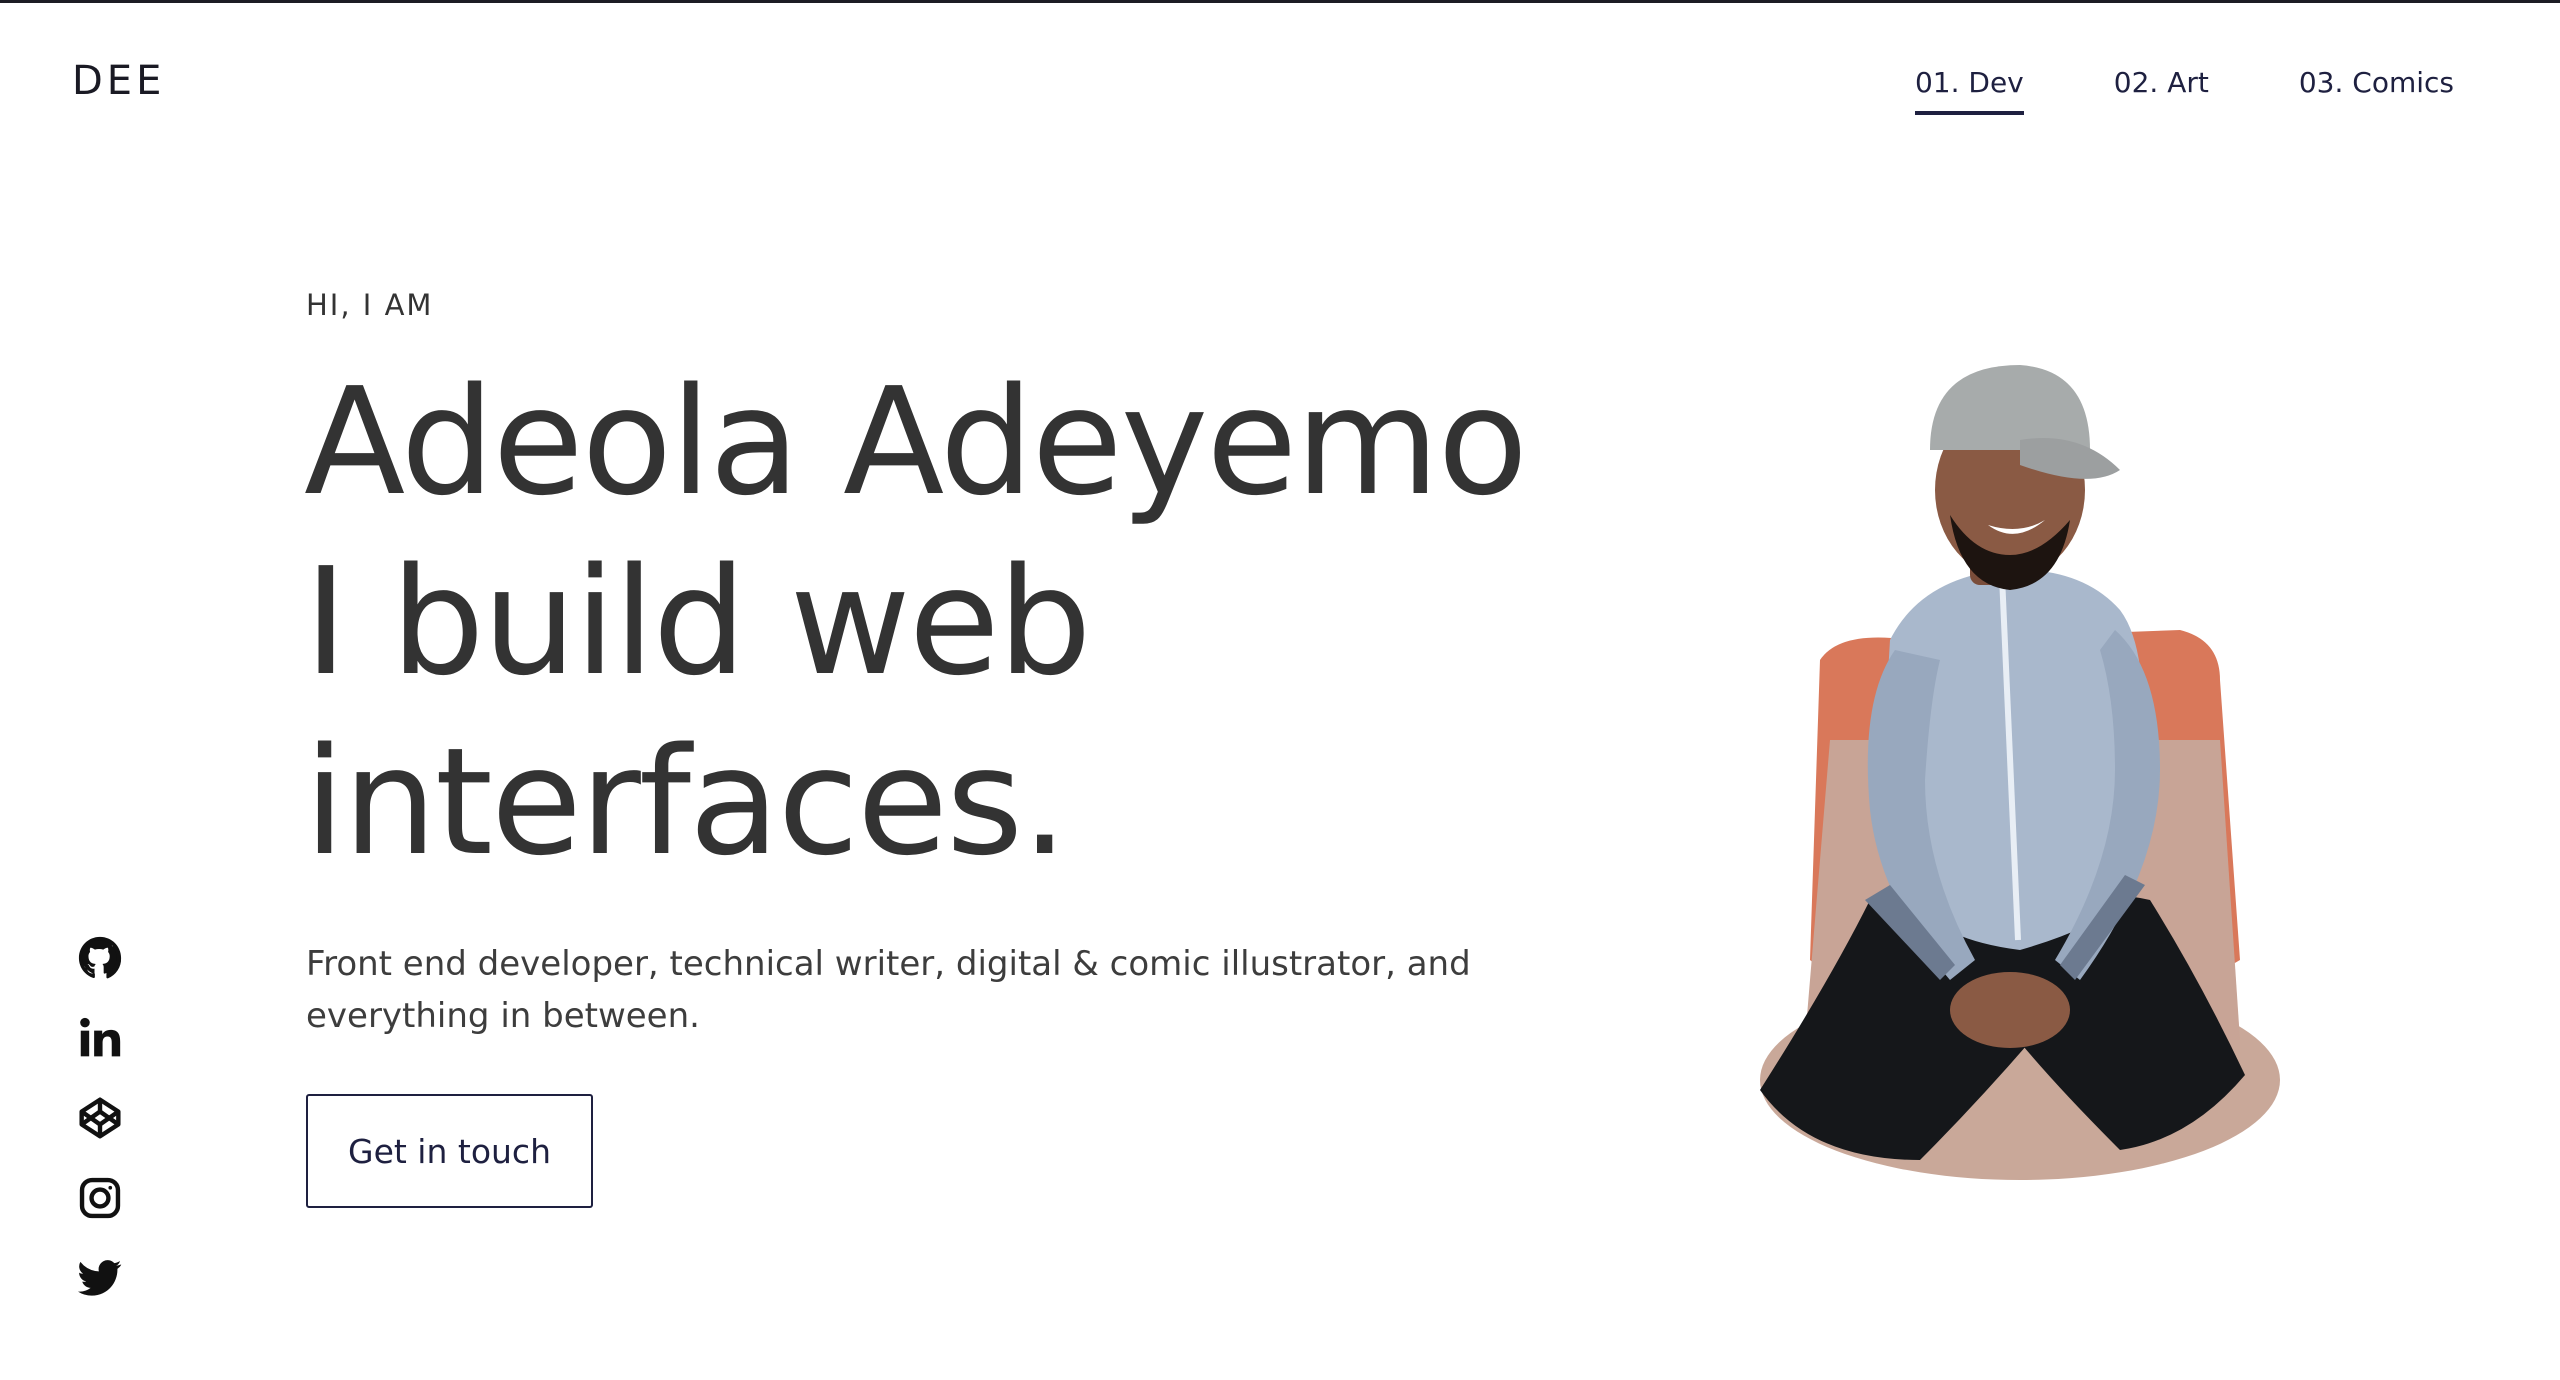 The image size is (2560, 1380). I want to click on linkedin-icon, so click(100, 1037).